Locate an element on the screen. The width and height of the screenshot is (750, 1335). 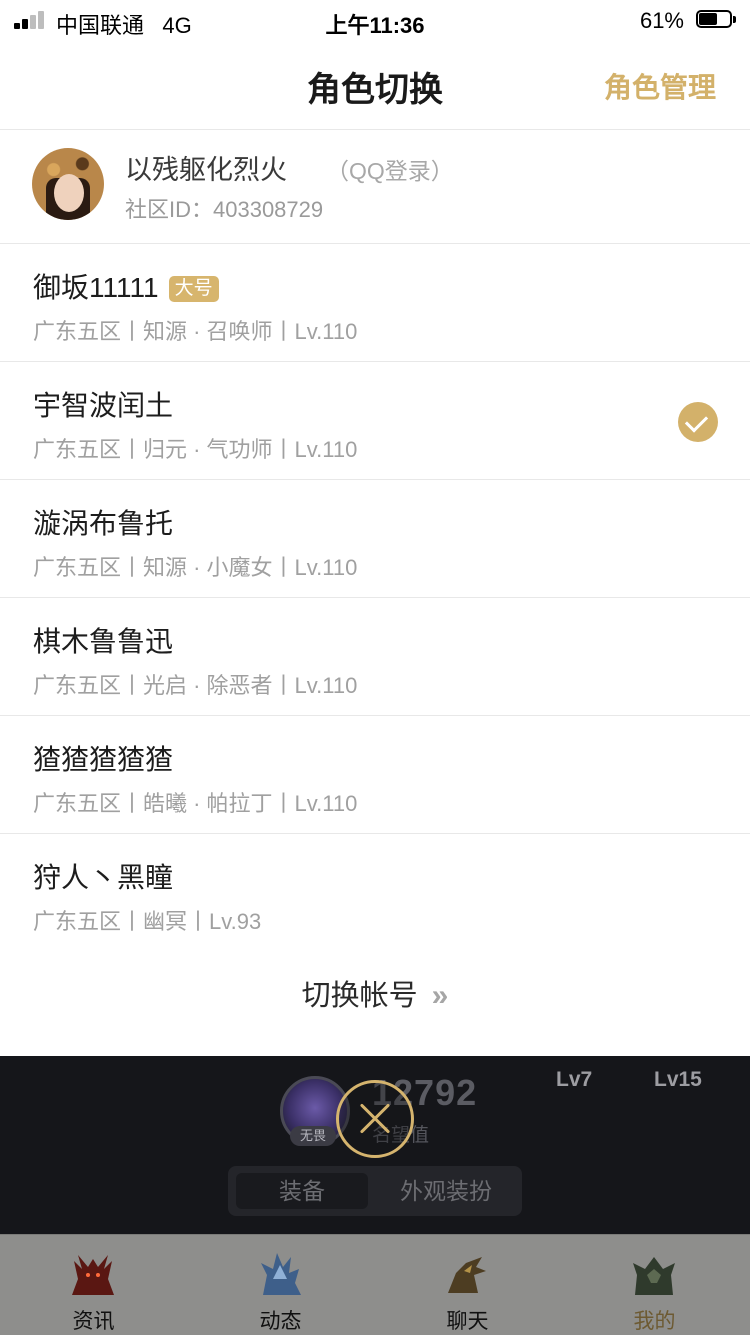
account-card: 以残躯化烈火 （QQ登录） 社区ID：403308729 is located at coordinates (375, 186).